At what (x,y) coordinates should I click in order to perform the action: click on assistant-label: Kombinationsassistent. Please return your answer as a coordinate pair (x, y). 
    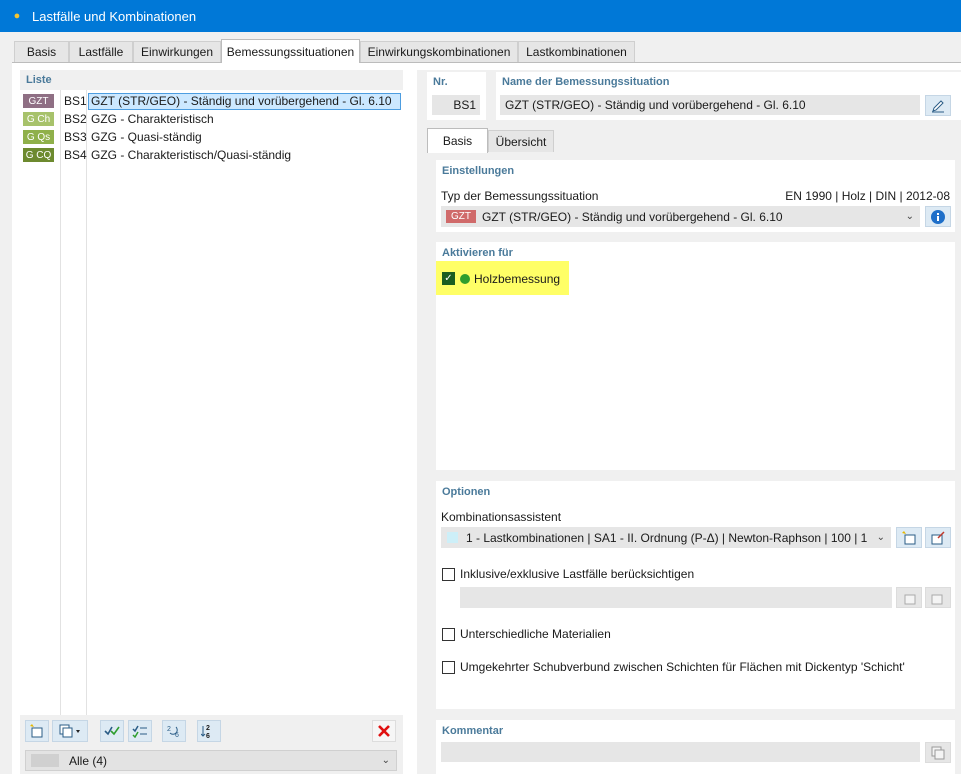
    Looking at the image, I should click on (501, 517).